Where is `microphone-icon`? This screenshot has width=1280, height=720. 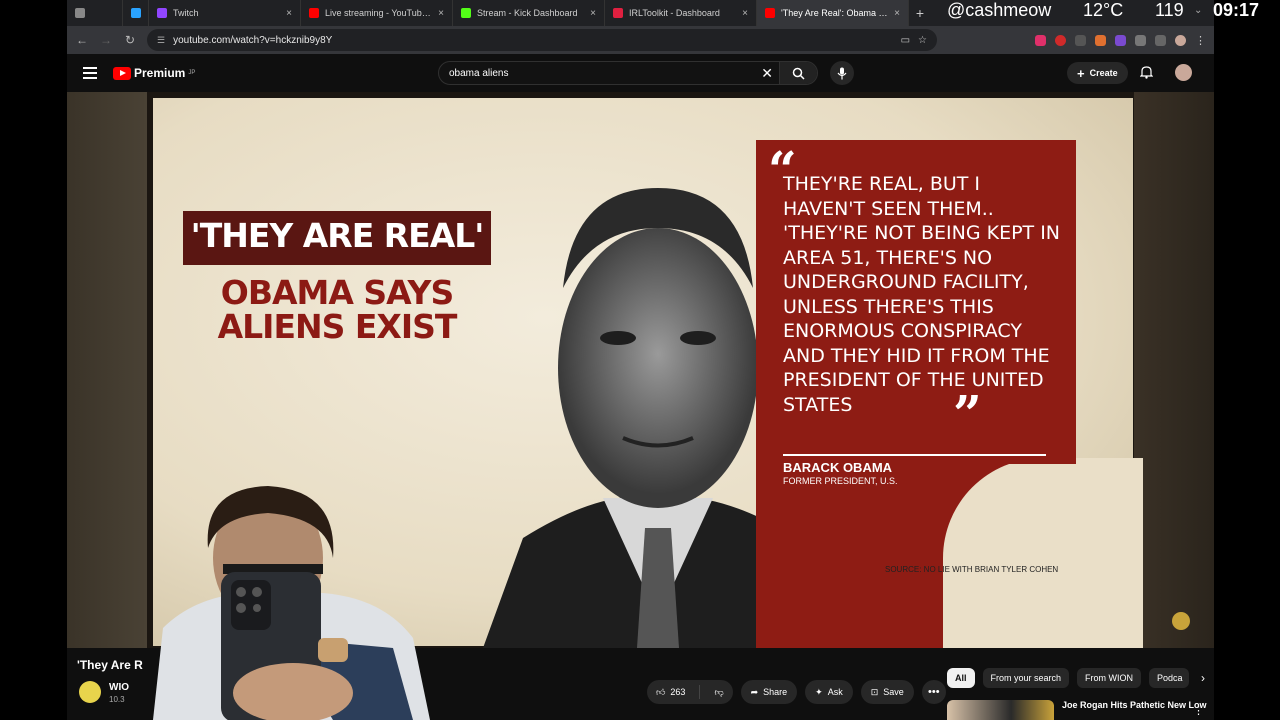
microphone-icon is located at coordinates (842, 73).